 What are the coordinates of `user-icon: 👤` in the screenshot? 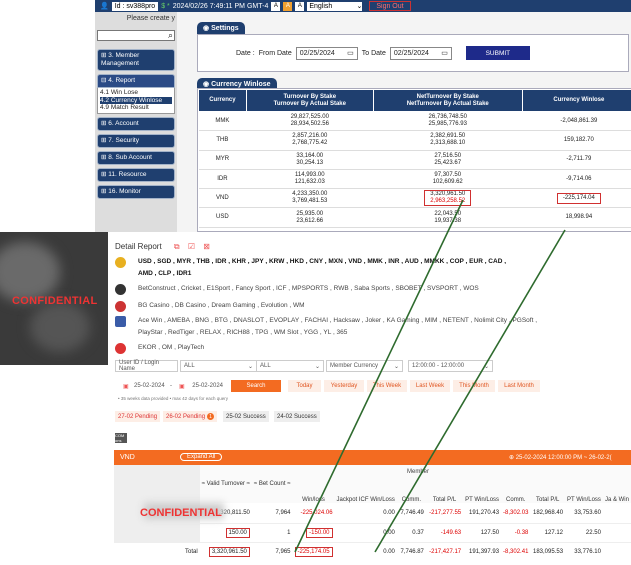 It's located at (104, 6).